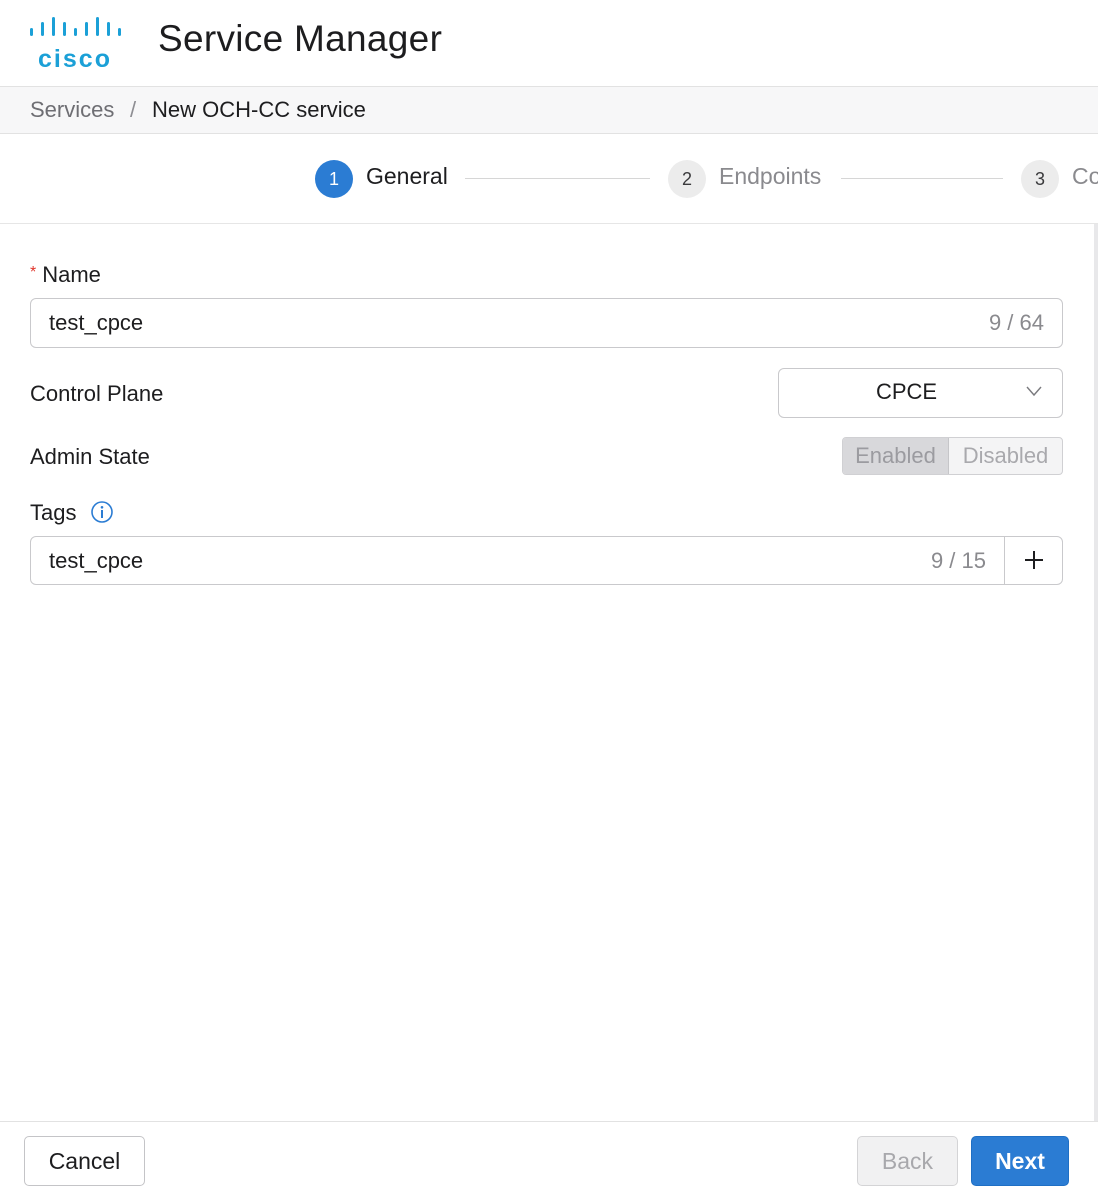 This screenshot has height=1190, width=1098. What do you see at coordinates (97, 393) in the screenshot?
I see `control-plane-label: Control Plane` at bounding box center [97, 393].